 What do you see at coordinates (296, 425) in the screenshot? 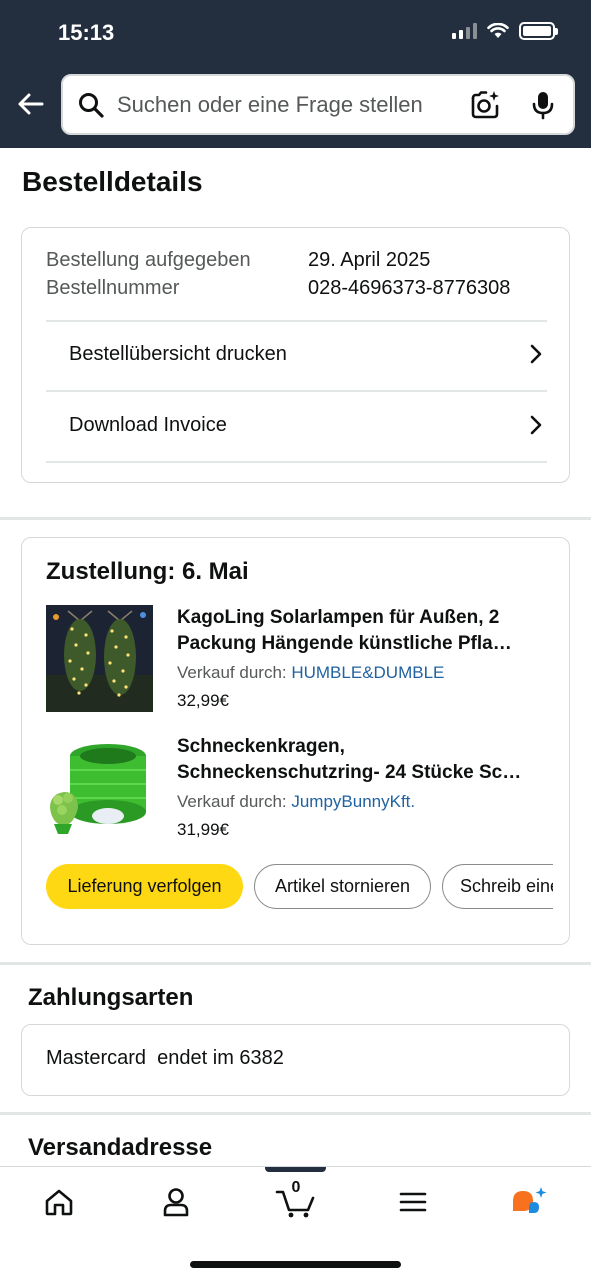
I see `download-invoice-link: Download Invoice` at bounding box center [296, 425].